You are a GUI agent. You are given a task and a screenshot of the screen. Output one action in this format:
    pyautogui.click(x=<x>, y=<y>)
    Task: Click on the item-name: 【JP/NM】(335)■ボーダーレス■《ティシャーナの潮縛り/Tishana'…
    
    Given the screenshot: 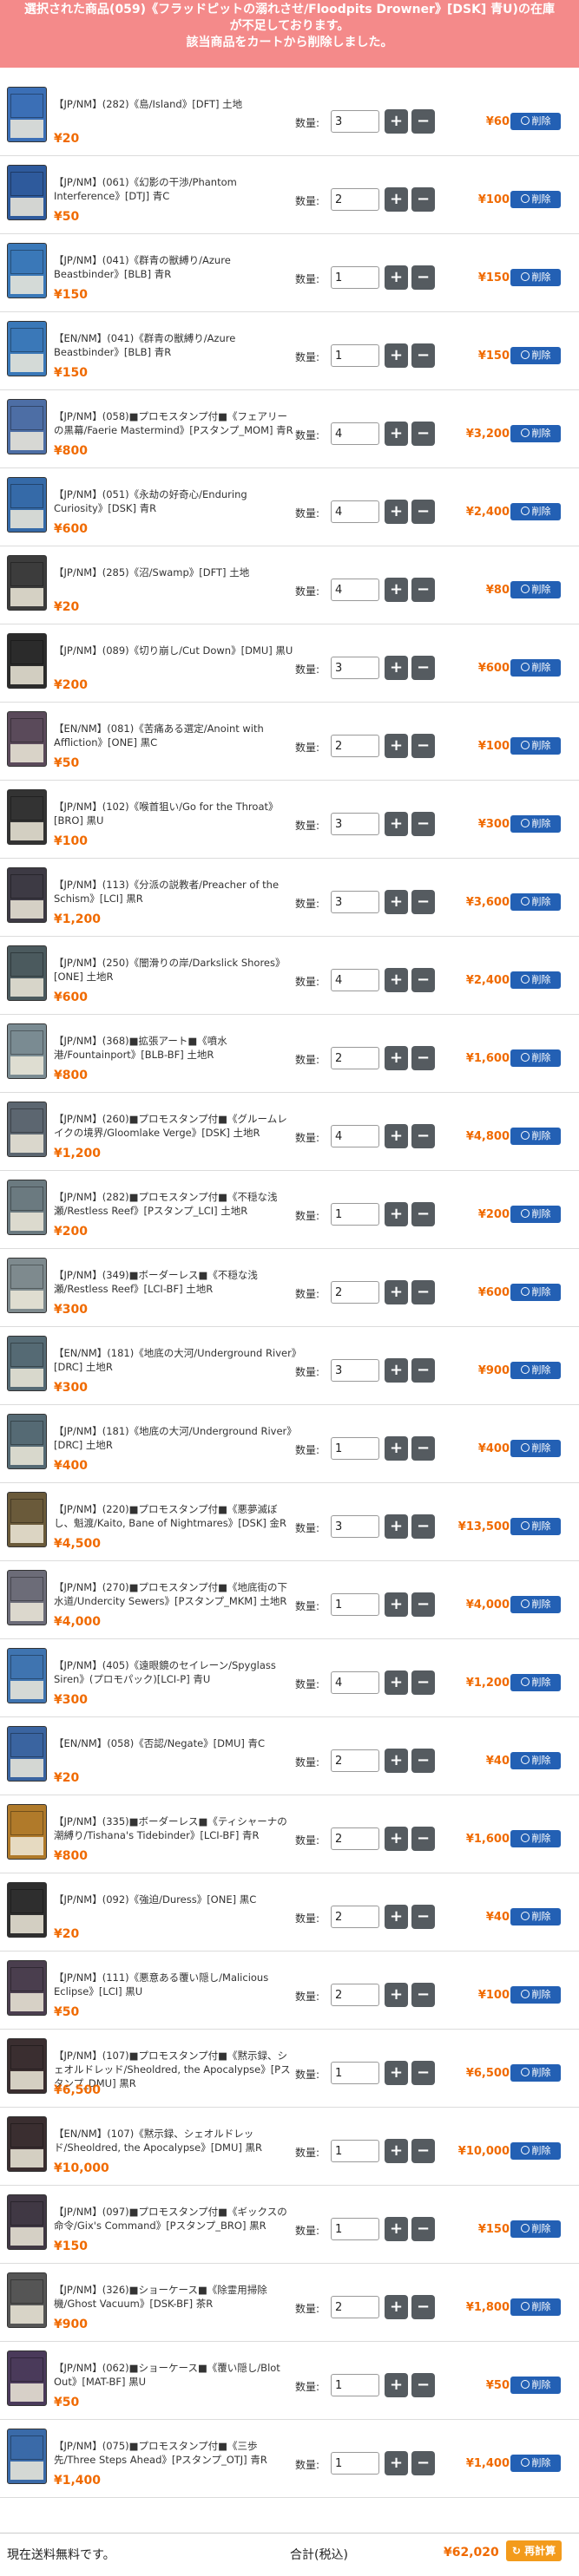 What is the action you would take?
    pyautogui.click(x=175, y=1828)
    